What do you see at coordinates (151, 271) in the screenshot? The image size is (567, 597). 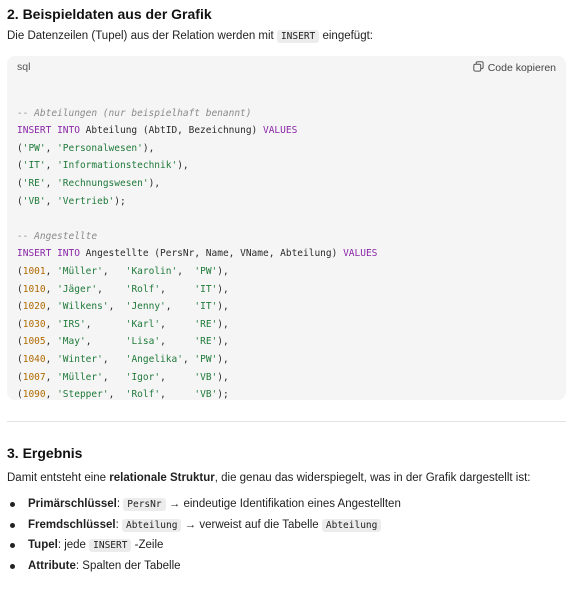 I see `string-literal: 'Karolin'` at bounding box center [151, 271].